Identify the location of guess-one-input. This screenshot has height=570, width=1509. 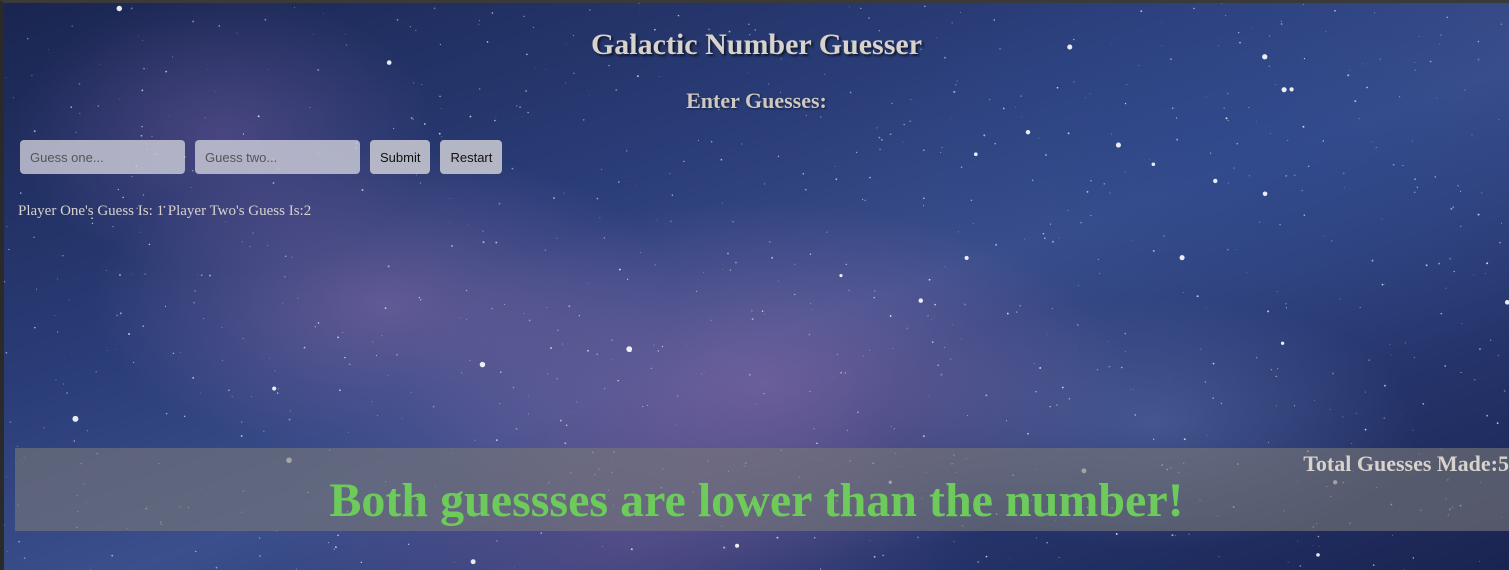
(102, 157).